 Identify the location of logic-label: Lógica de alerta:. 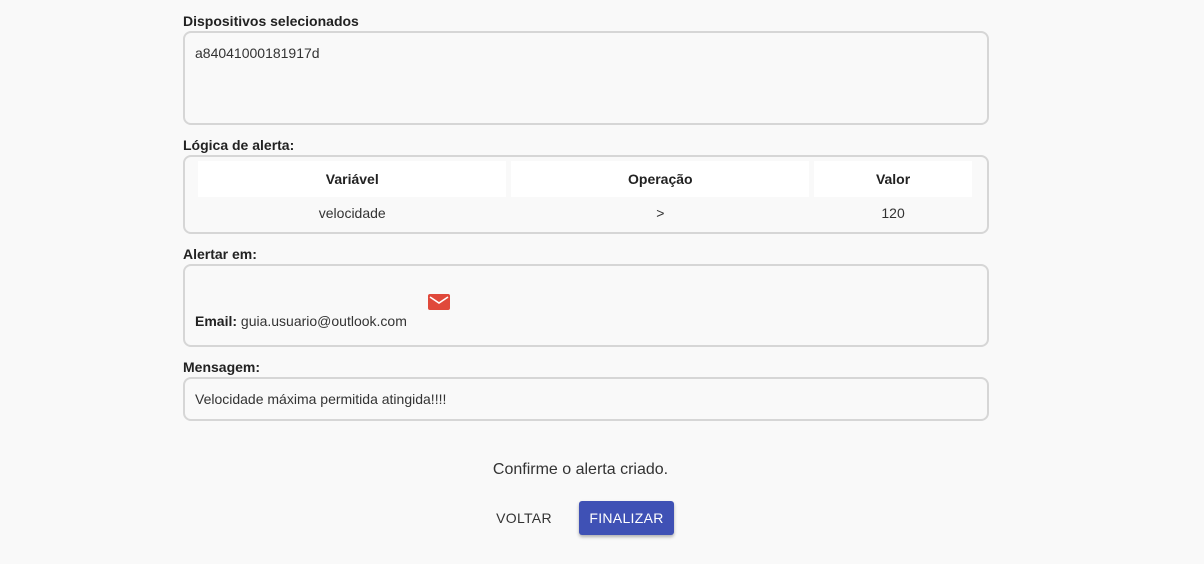
(239, 145).